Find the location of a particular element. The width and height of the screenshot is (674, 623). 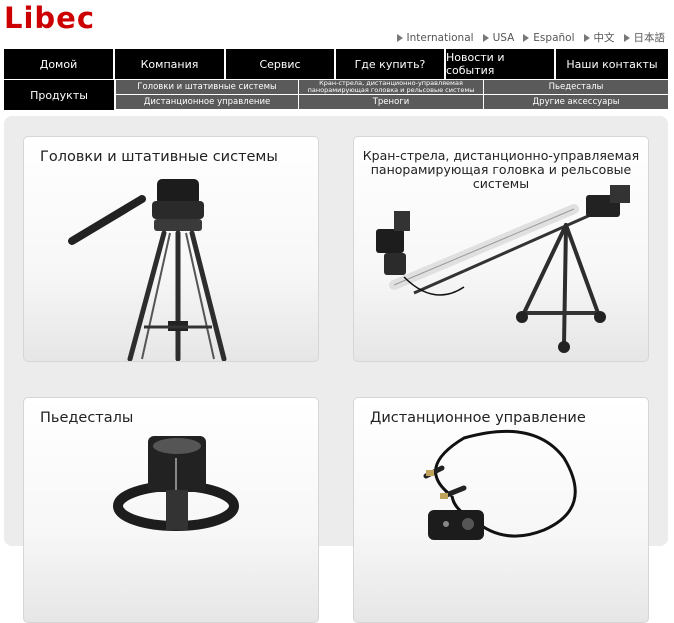

nav-company: Компания is located at coordinates (169, 64).